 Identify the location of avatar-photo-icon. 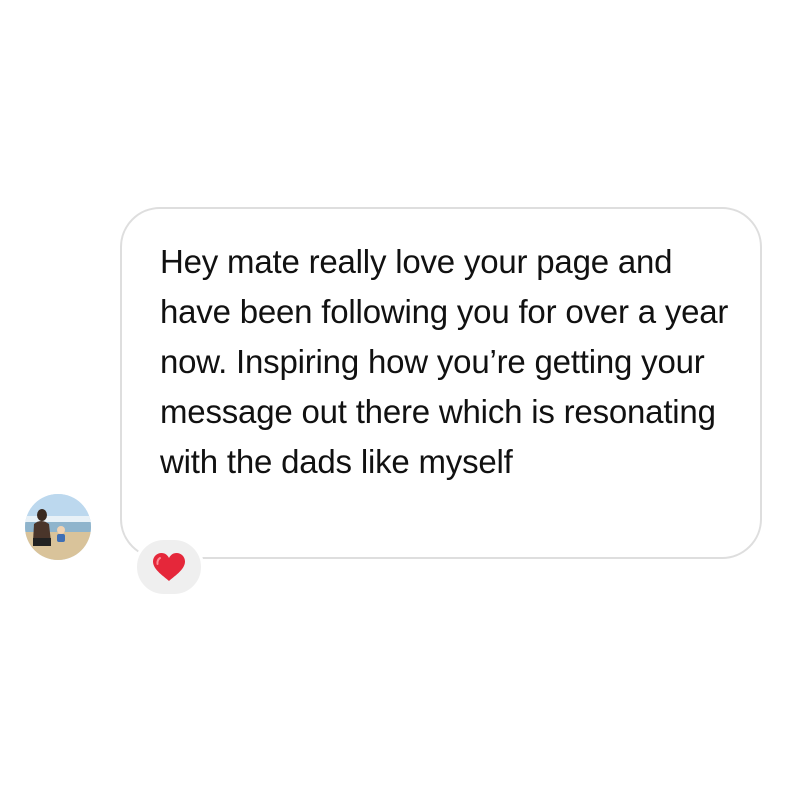
(58, 527).